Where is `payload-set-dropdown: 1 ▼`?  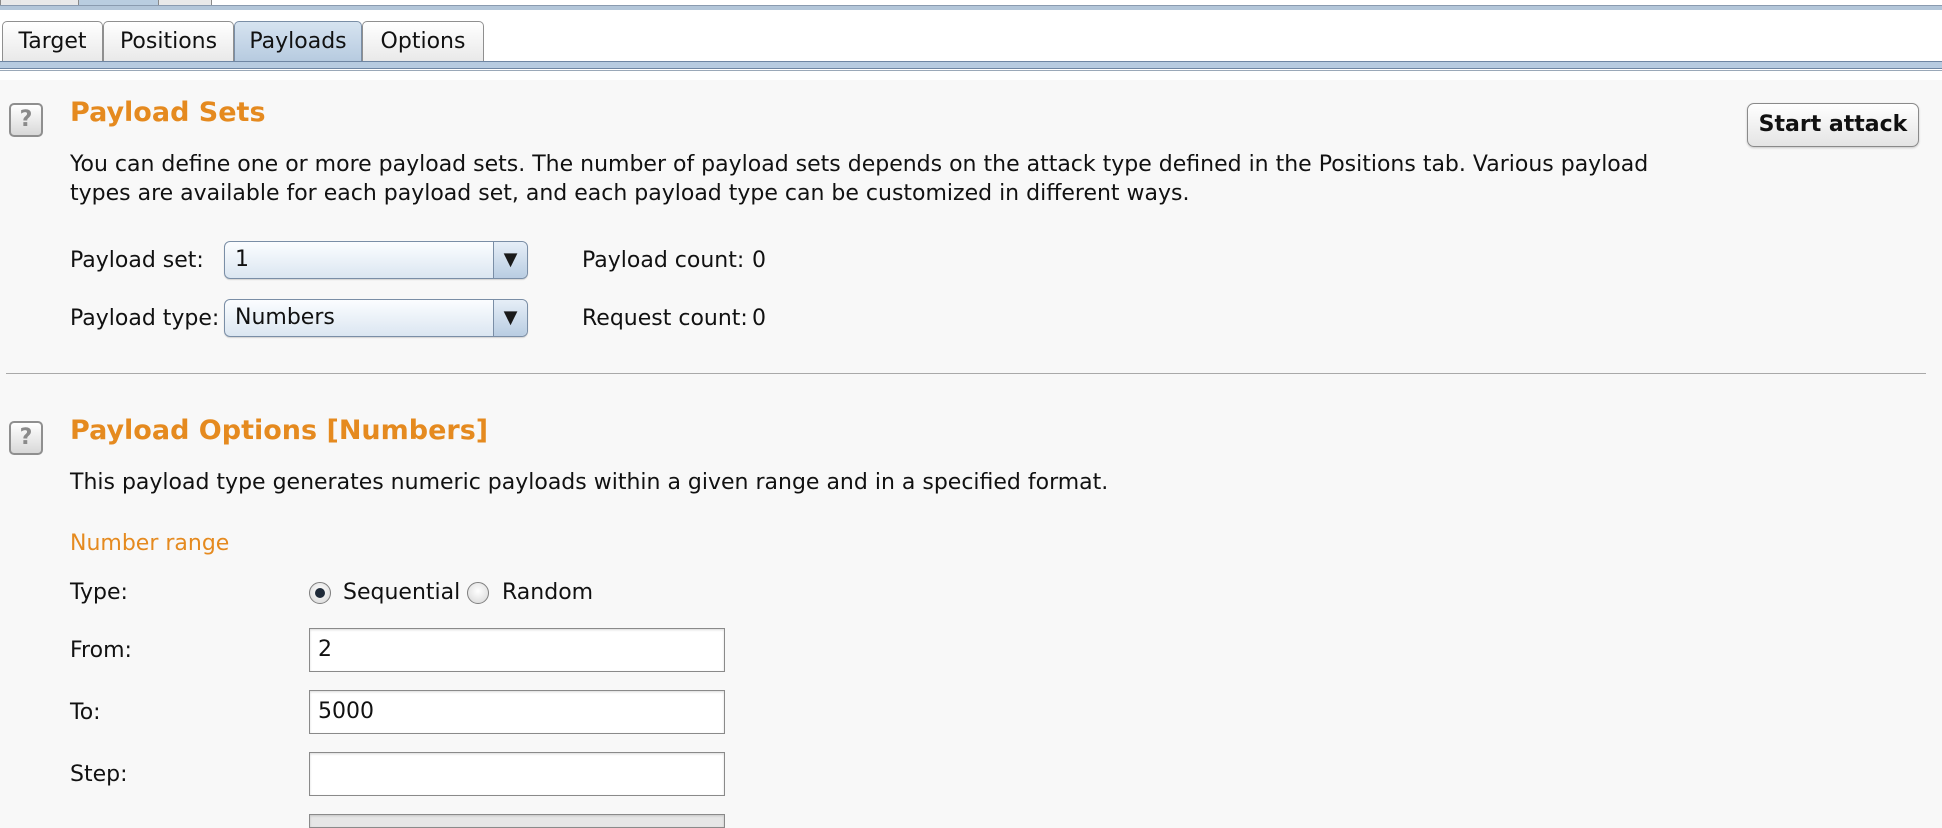
payload-set-dropdown: 1 ▼ is located at coordinates (376, 260).